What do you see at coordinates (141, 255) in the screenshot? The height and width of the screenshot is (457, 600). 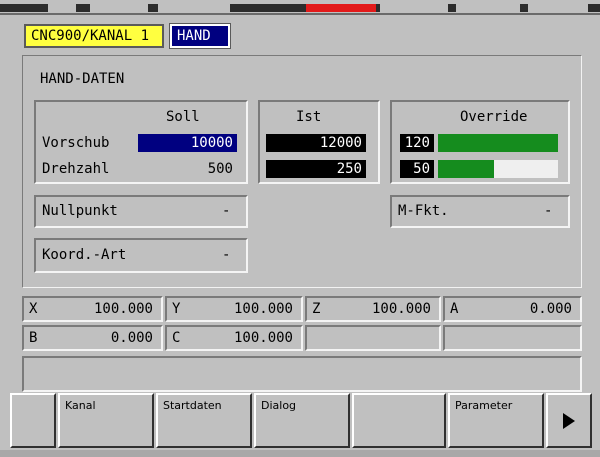 I see `koord-art-field: Koord.-Art -` at bounding box center [141, 255].